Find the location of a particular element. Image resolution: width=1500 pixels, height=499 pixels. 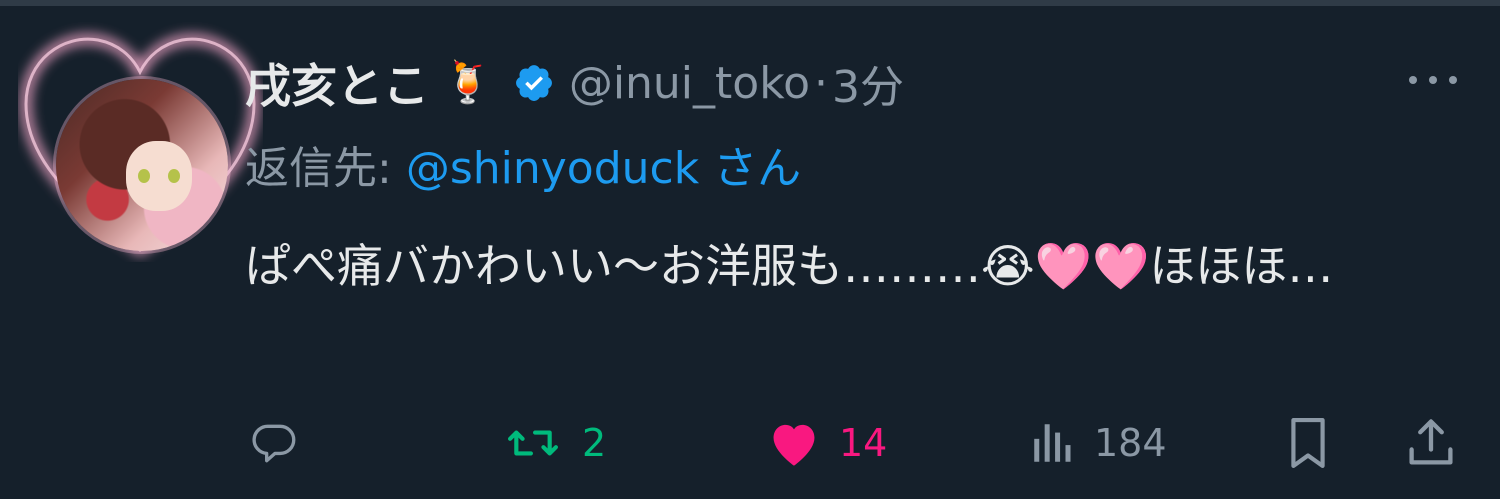

reply-prefix: 返信先: is located at coordinates (325, 168).